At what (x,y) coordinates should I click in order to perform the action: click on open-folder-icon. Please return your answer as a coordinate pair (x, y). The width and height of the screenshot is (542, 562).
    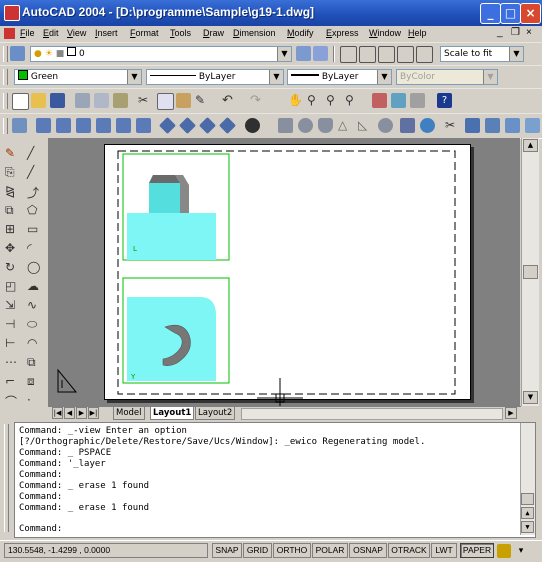
    Looking at the image, I should click on (38, 100).